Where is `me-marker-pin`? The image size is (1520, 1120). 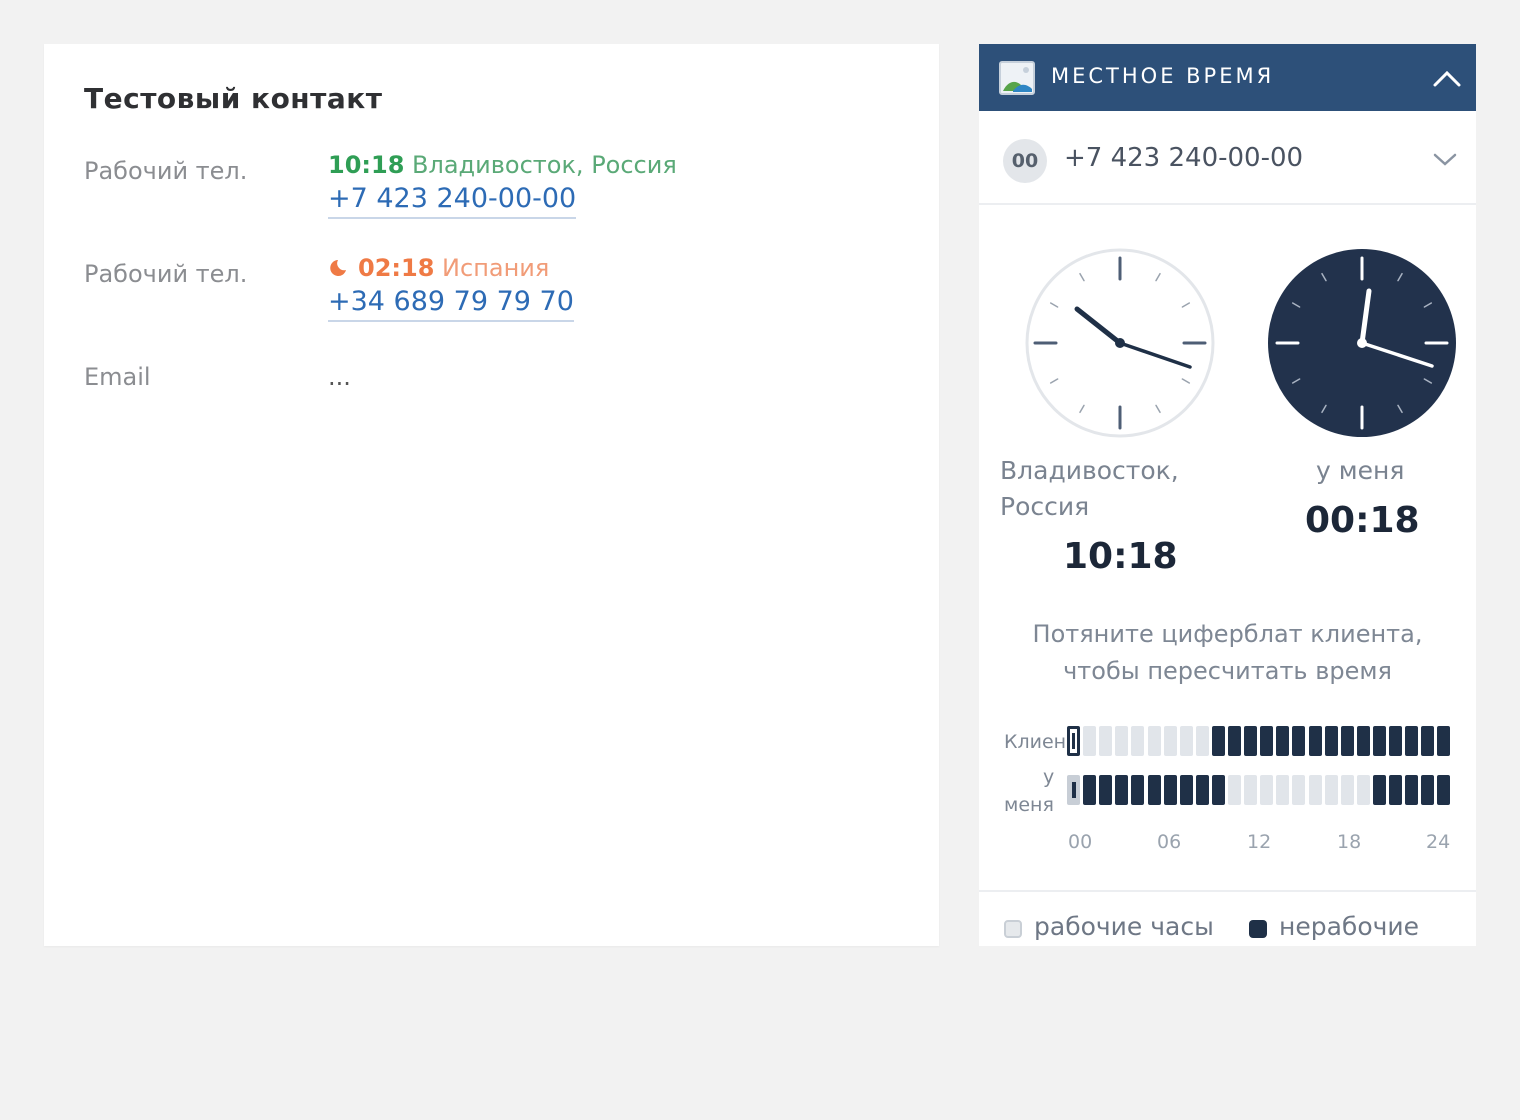
me-marker-pin is located at coordinates (1074, 790).